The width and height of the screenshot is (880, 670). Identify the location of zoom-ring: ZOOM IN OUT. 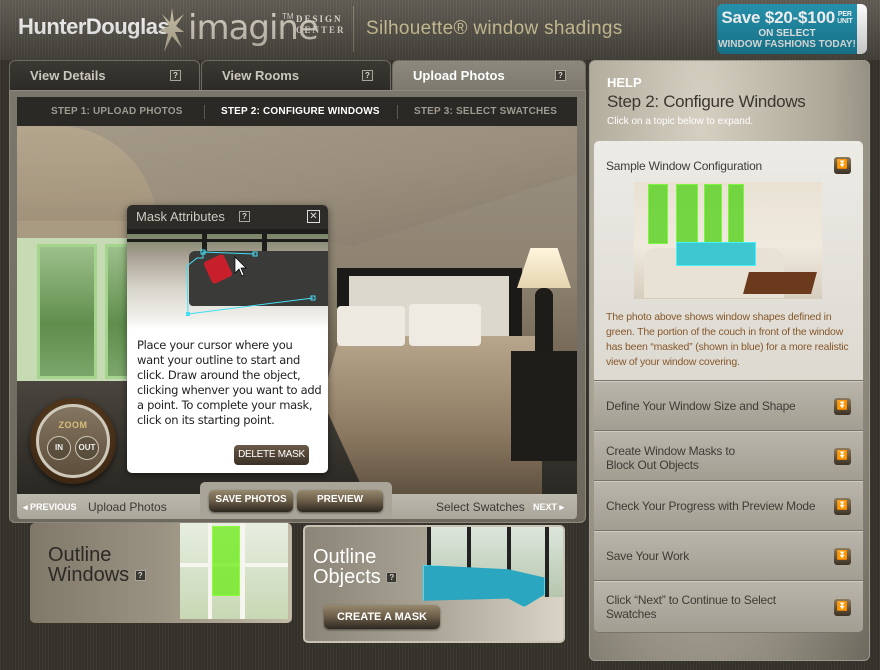
(73, 441).